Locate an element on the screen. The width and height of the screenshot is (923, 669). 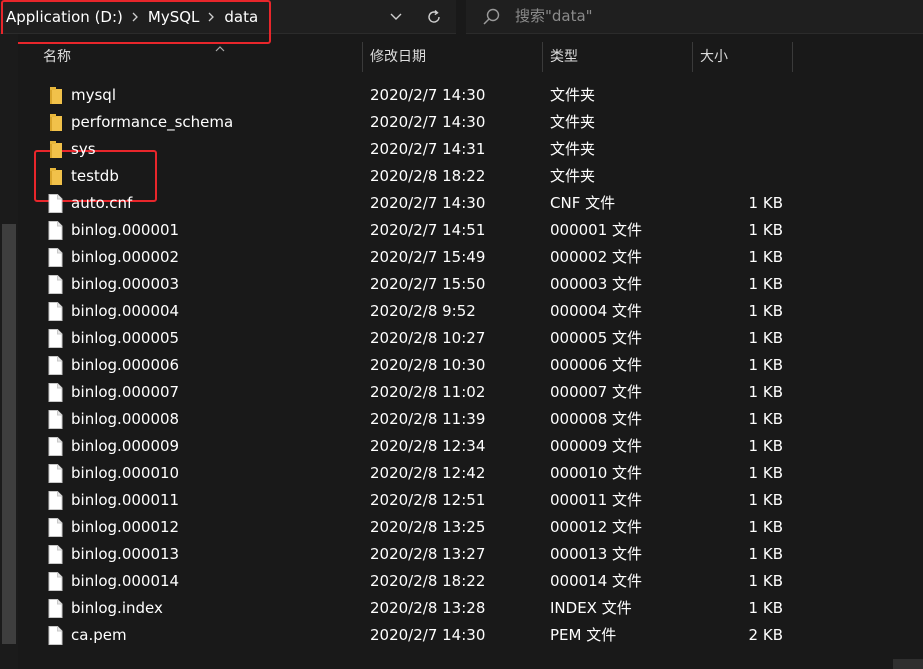
file-name: sys is located at coordinates (83, 149).